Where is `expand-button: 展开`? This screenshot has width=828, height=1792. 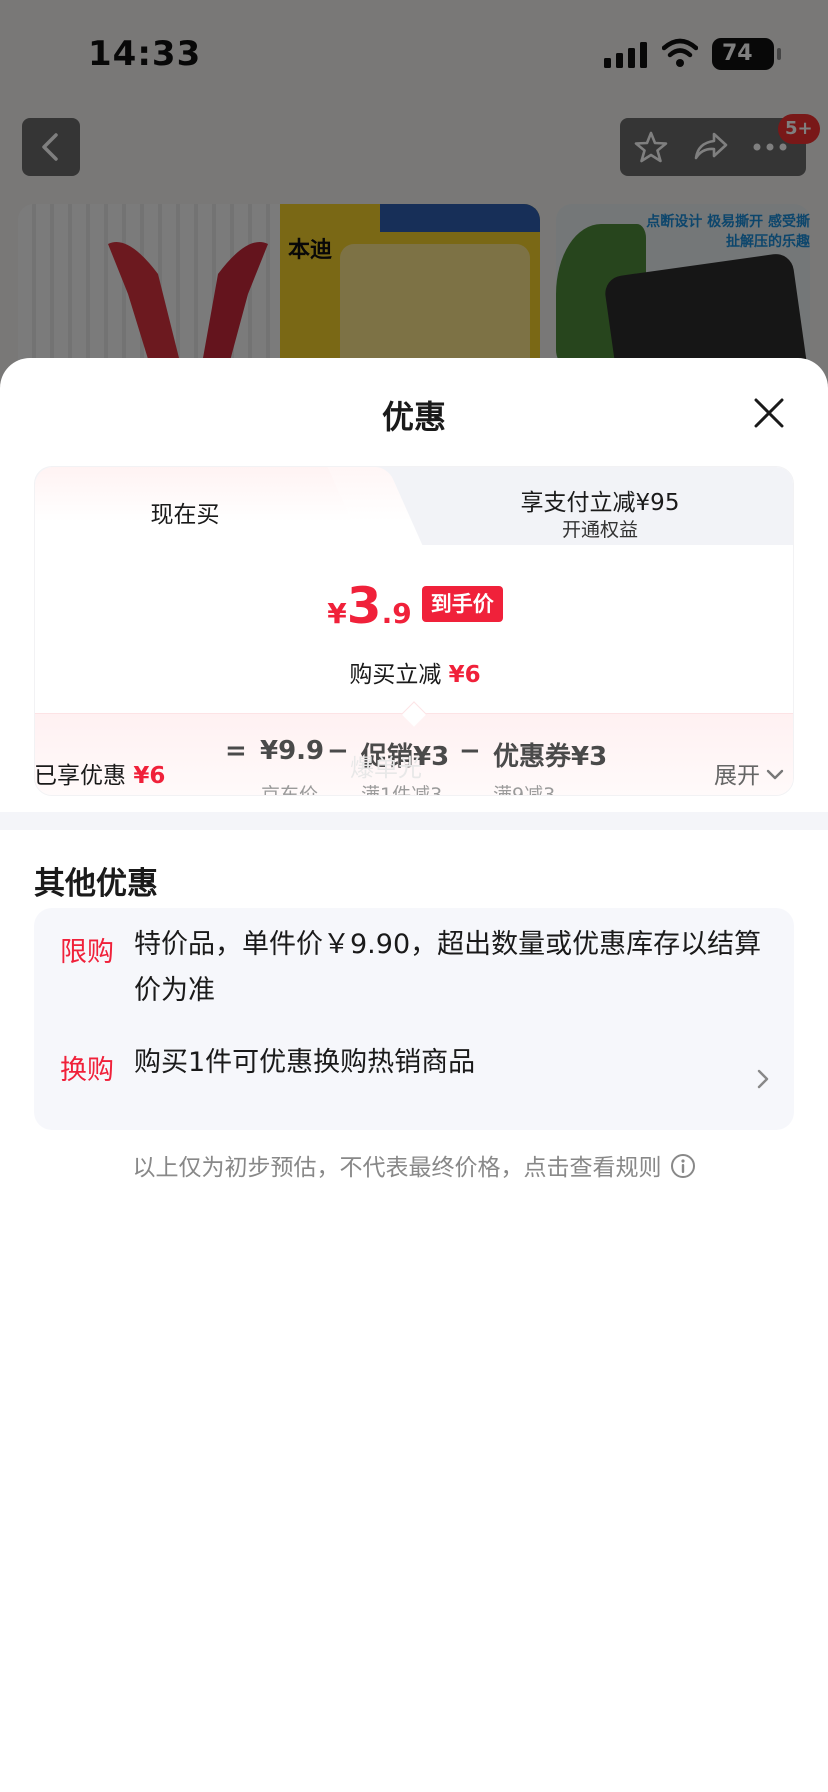 expand-button: 展开 is located at coordinates (749, 773).